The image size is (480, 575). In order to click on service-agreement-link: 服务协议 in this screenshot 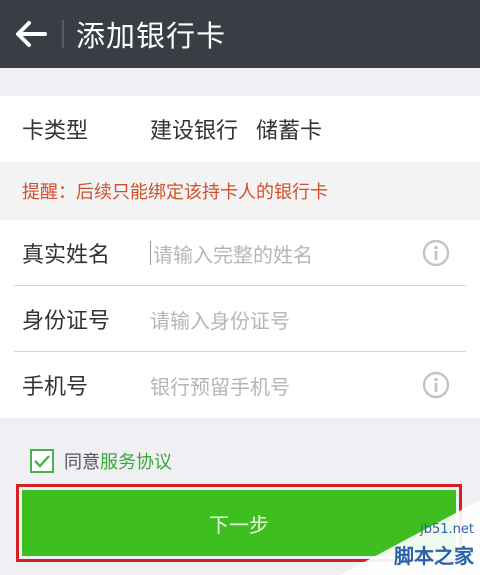, I will do `click(136, 461)`.